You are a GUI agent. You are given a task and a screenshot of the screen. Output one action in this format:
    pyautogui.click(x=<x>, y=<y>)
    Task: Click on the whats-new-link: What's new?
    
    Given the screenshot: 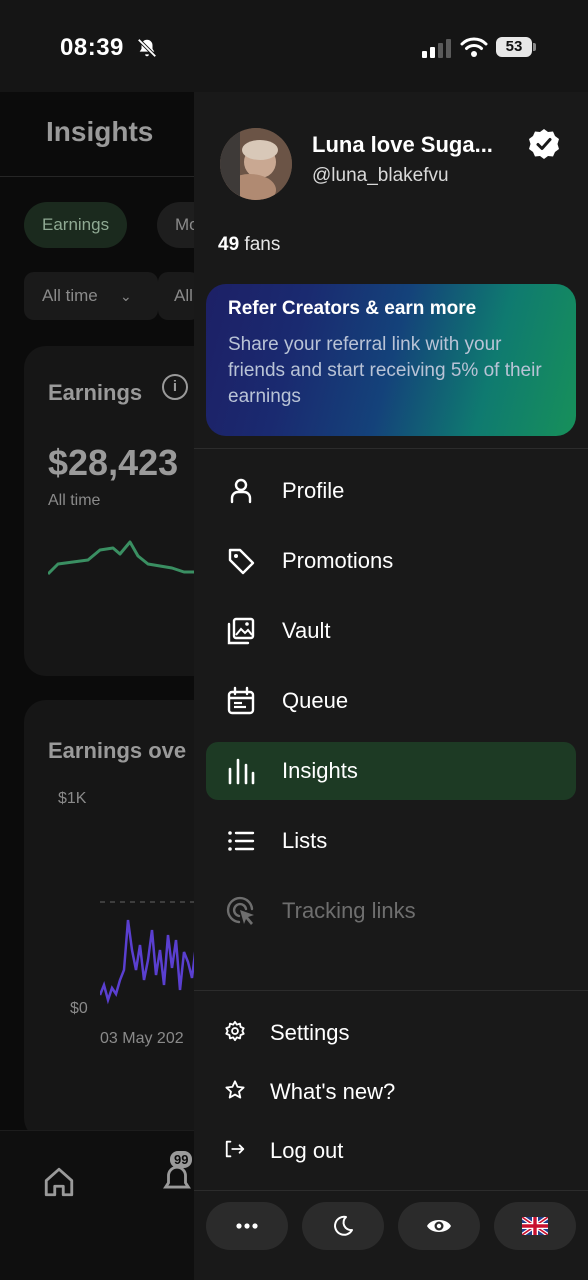 What is the action you would take?
    pyautogui.click(x=368, y=1091)
    